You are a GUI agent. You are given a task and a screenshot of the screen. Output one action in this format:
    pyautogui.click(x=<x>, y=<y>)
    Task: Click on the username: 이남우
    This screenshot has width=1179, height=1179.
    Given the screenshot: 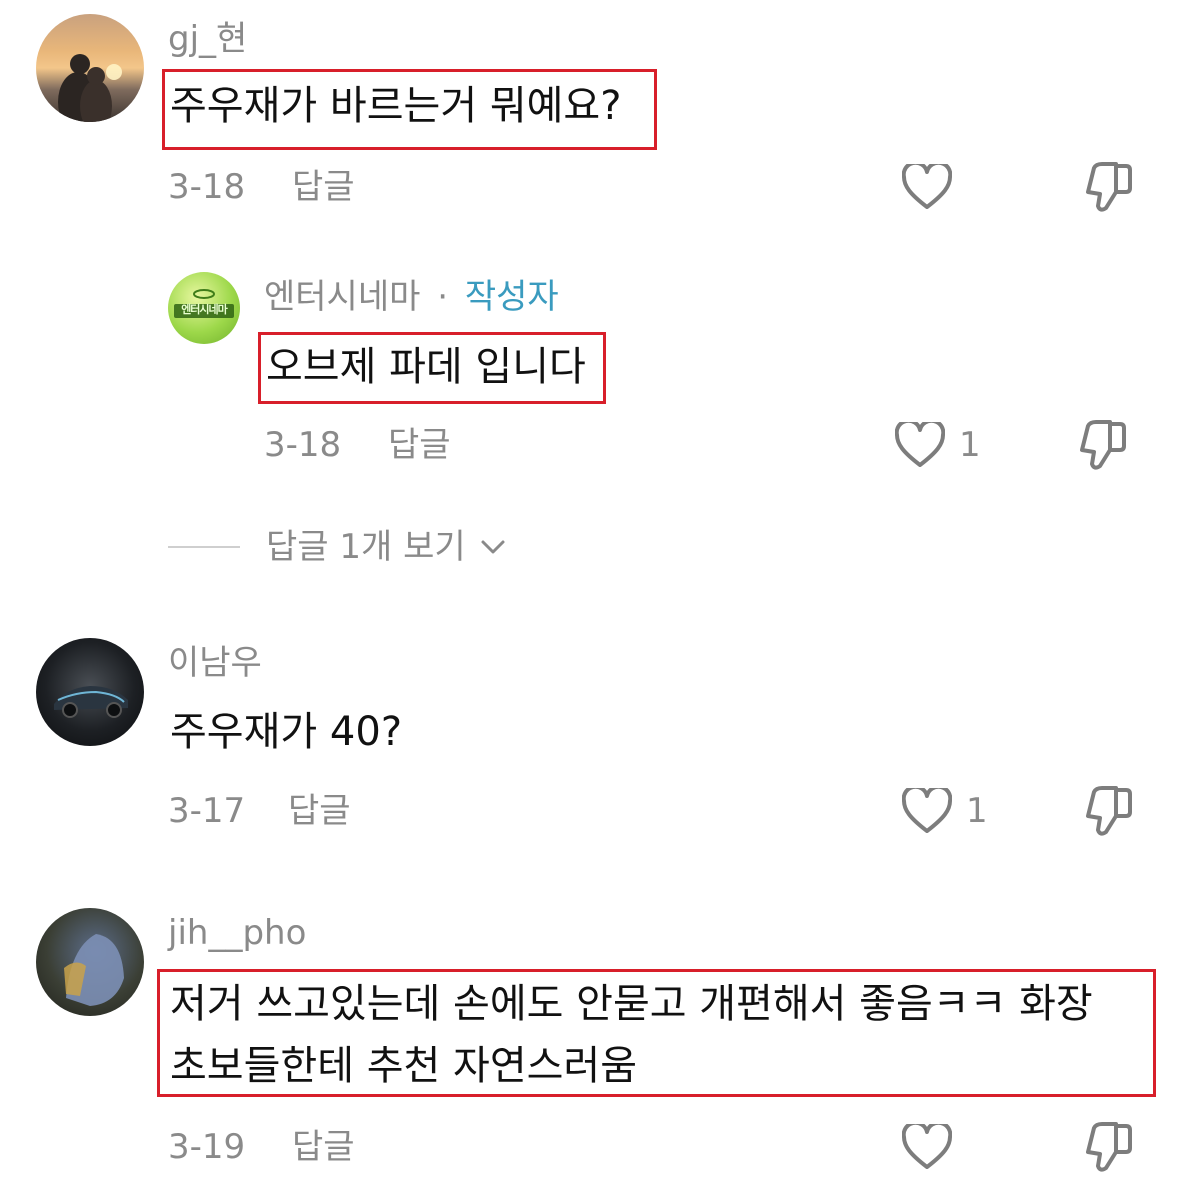 What is the action you would take?
    pyautogui.click(x=215, y=663)
    